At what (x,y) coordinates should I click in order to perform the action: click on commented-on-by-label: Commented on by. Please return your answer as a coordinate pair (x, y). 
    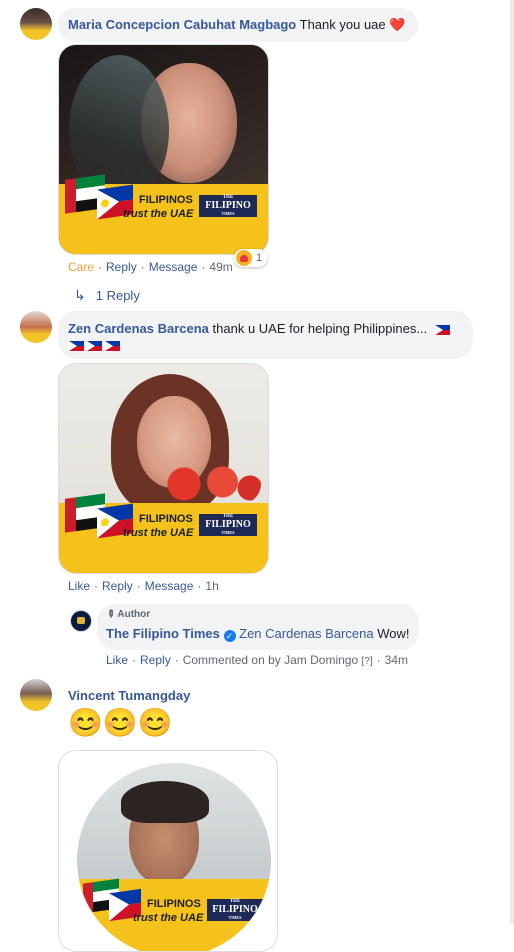
    Looking at the image, I should click on (231, 660).